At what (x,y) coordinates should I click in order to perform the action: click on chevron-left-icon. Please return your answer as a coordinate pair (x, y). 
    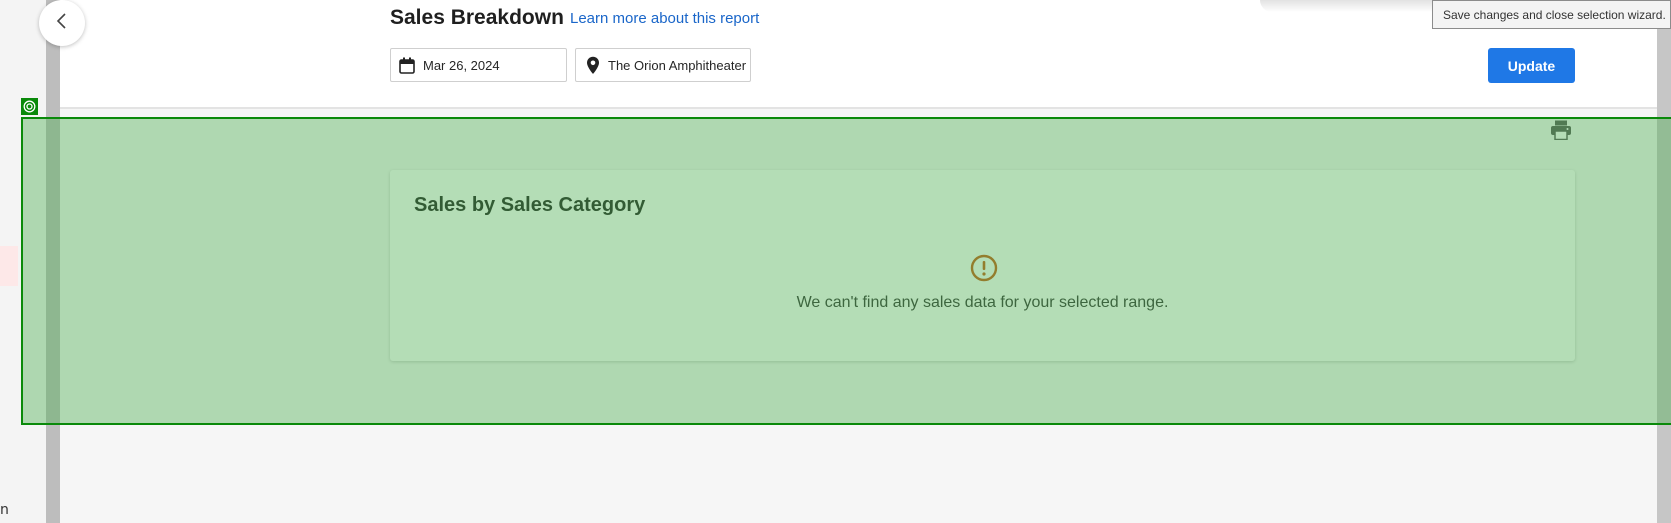
    Looking at the image, I should click on (62, 23).